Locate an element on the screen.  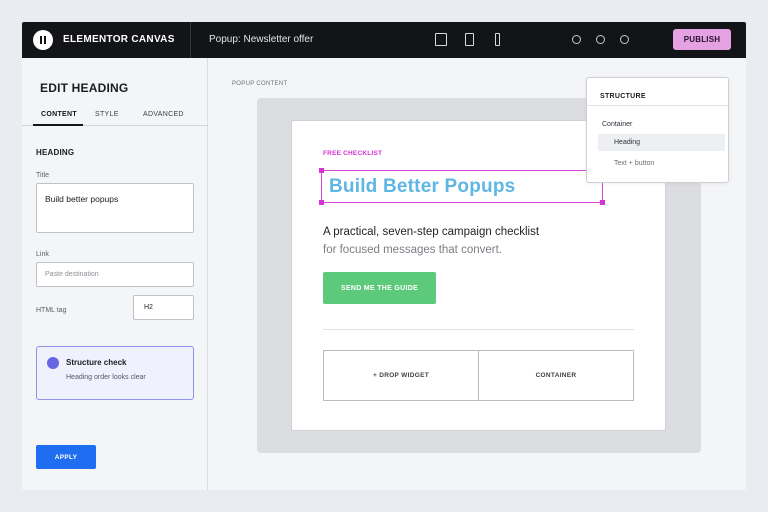
check-title: Structure check is located at coordinates (96, 362).